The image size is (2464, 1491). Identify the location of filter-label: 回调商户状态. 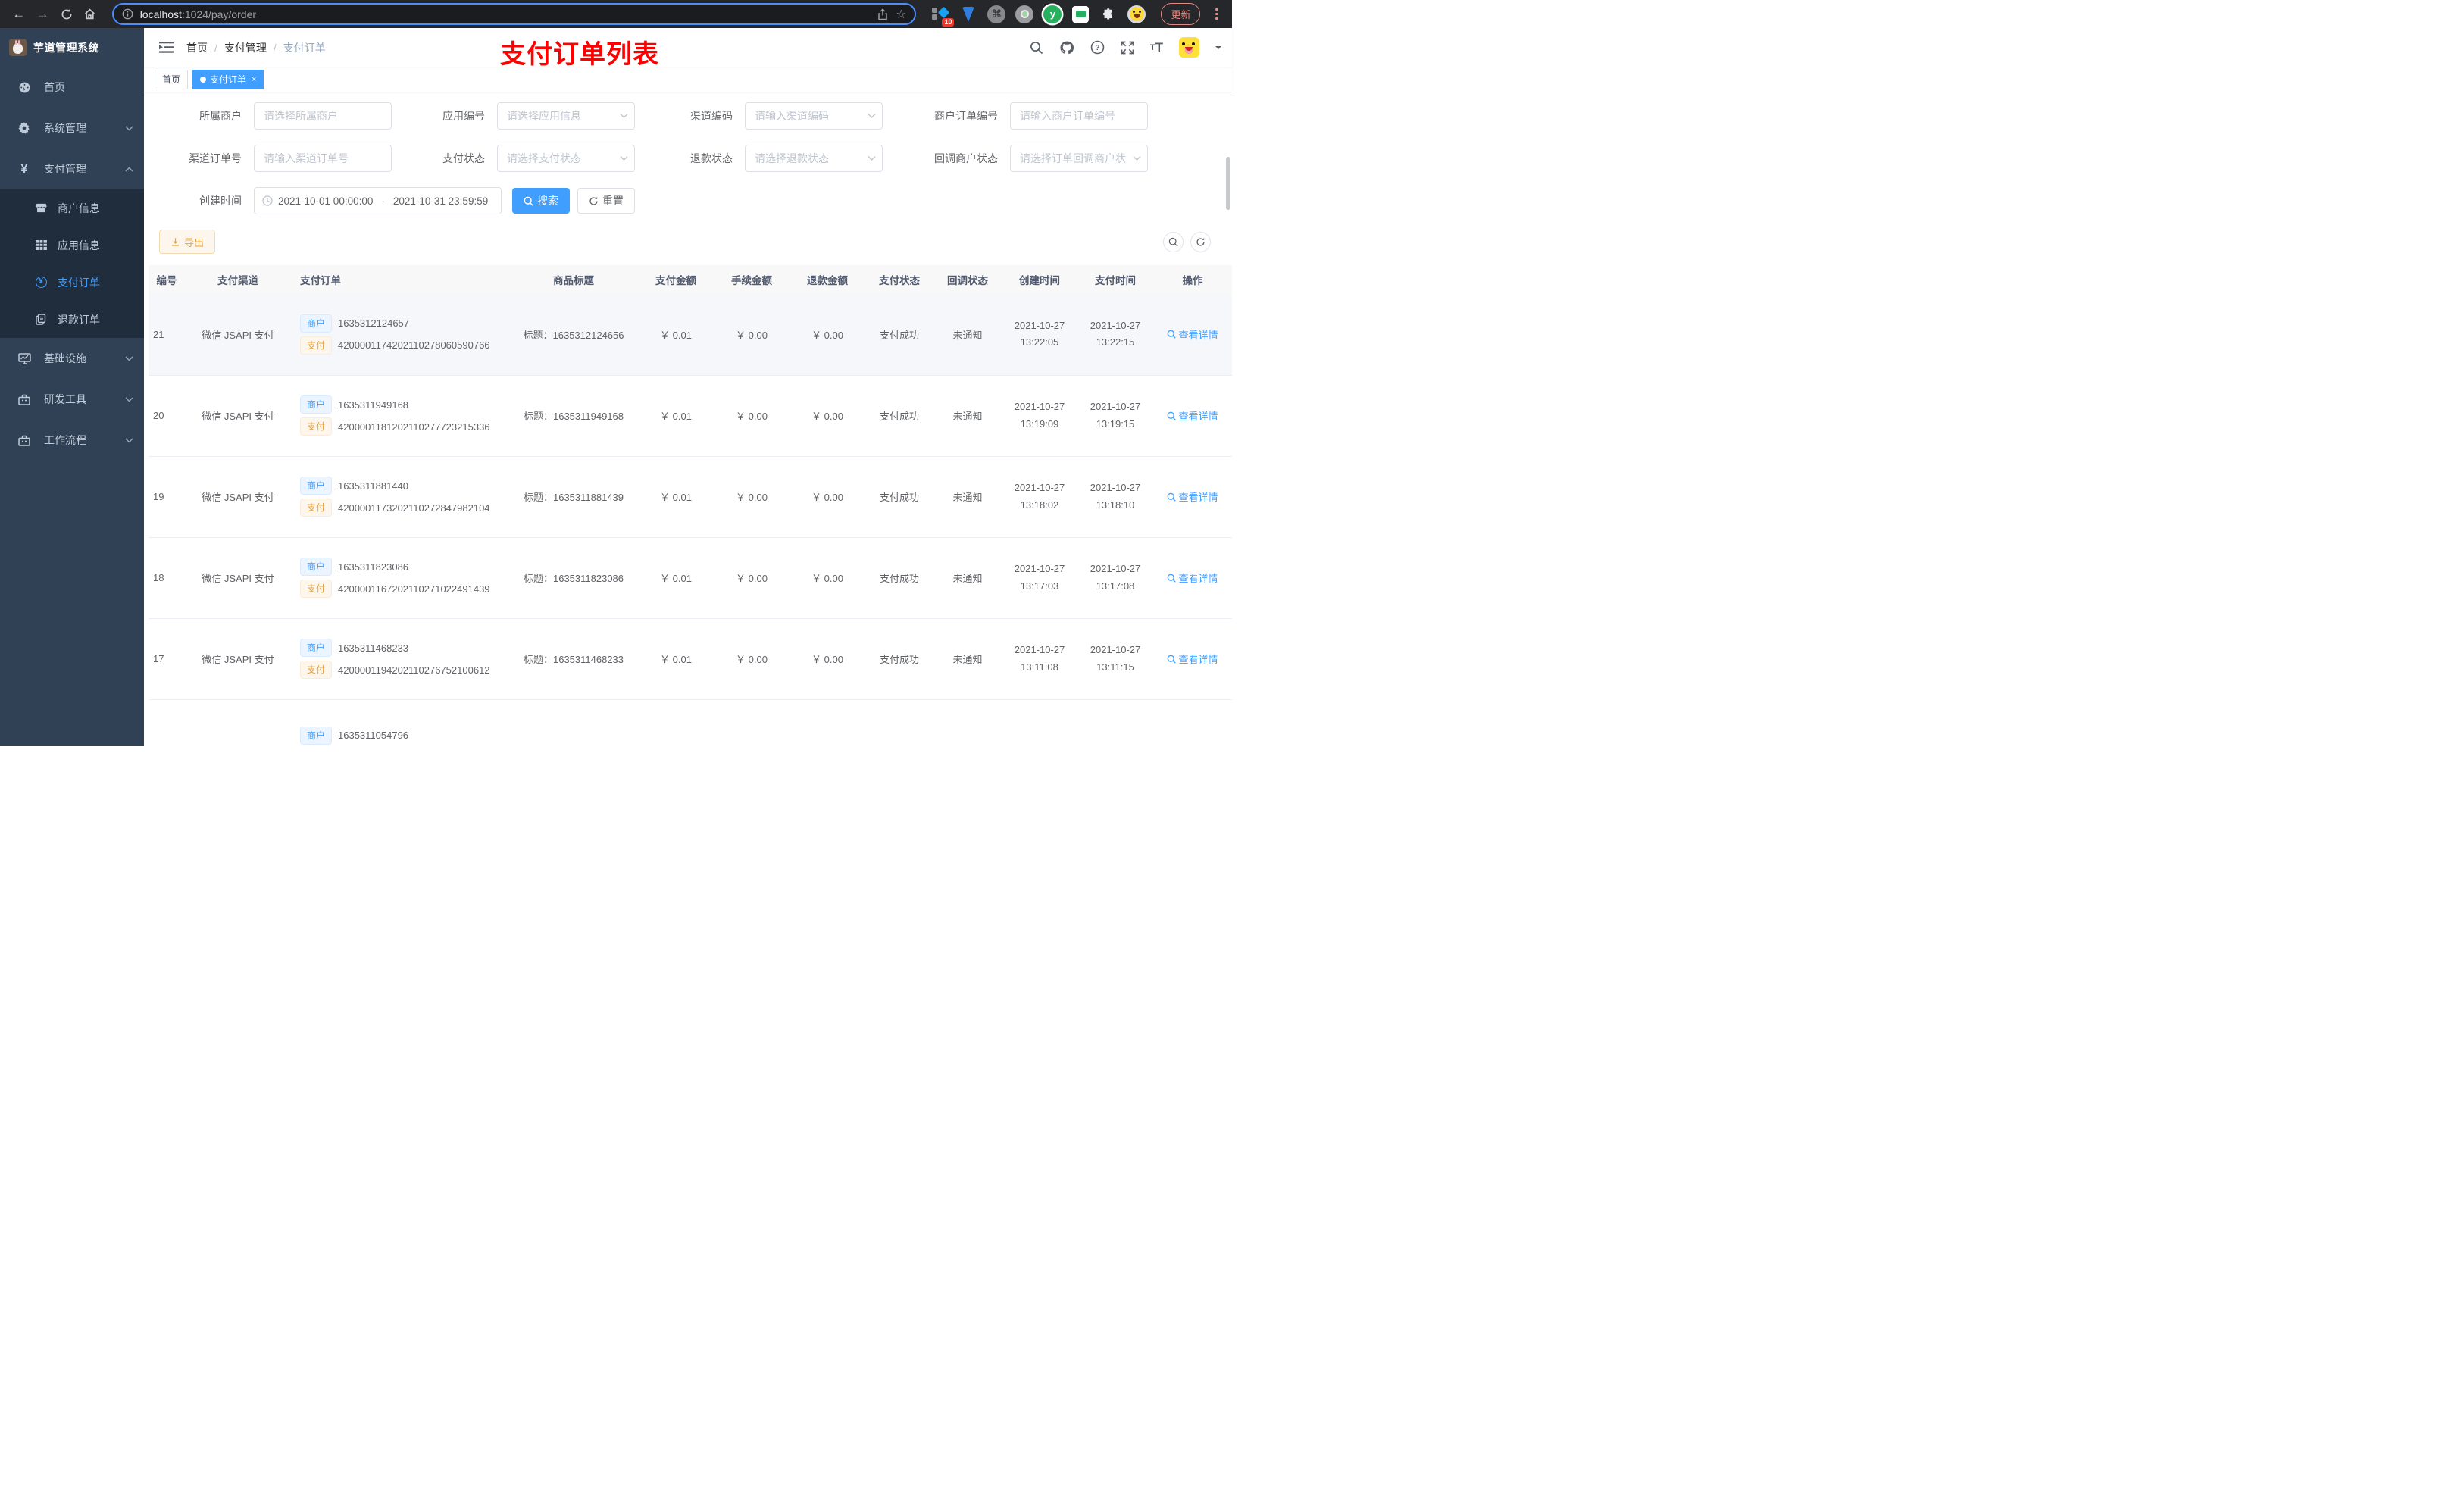
(966, 158).